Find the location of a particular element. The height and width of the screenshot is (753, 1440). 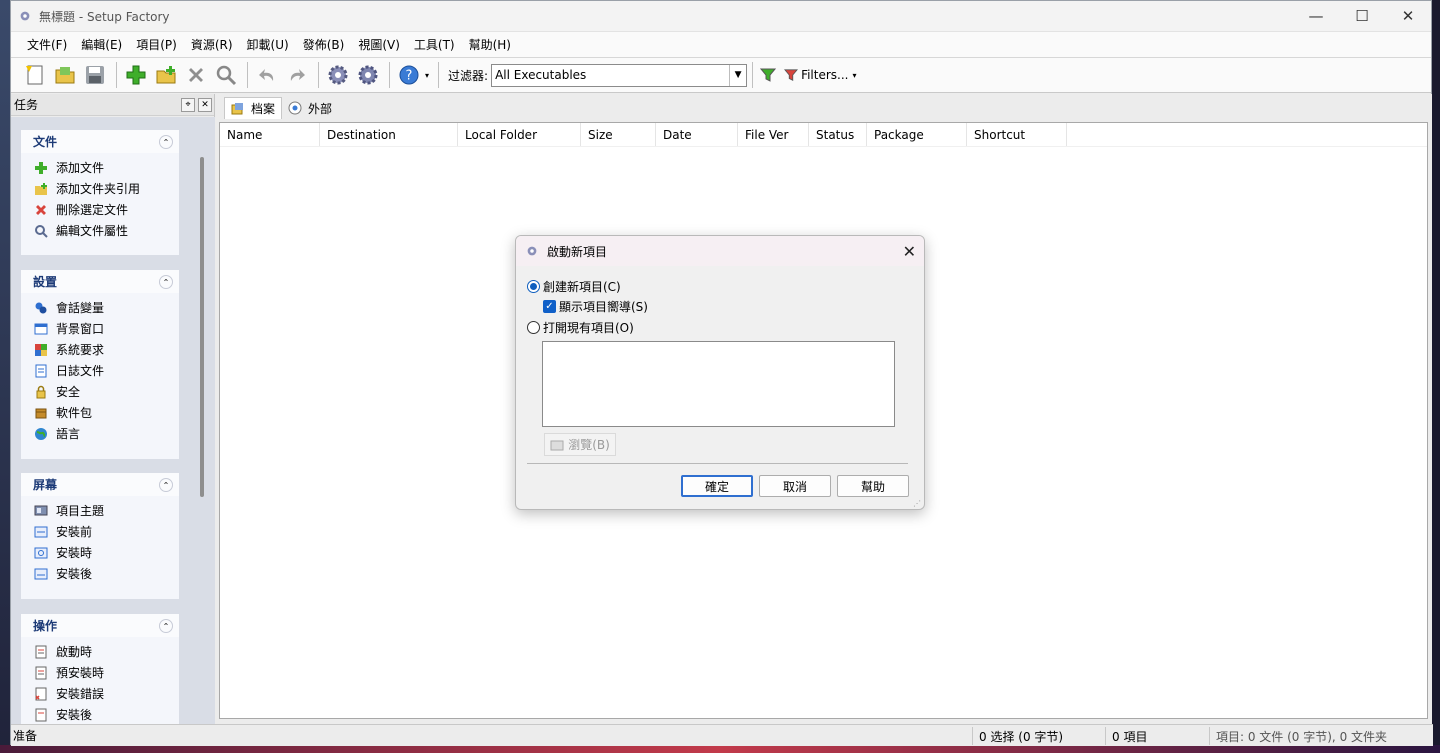

chevron-down-icon: ▼ is located at coordinates (737, 75).